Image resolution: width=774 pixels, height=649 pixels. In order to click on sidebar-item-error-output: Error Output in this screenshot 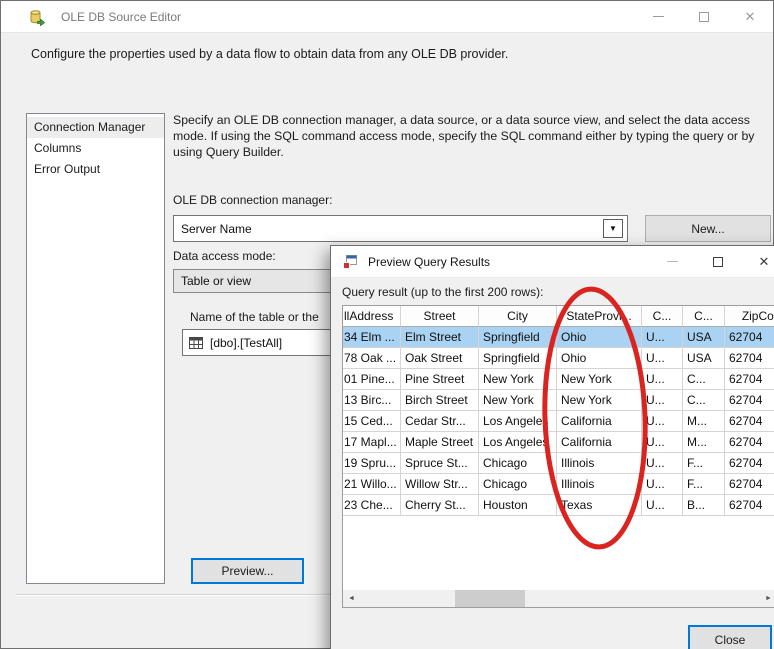, I will do `click(95, 169)`.